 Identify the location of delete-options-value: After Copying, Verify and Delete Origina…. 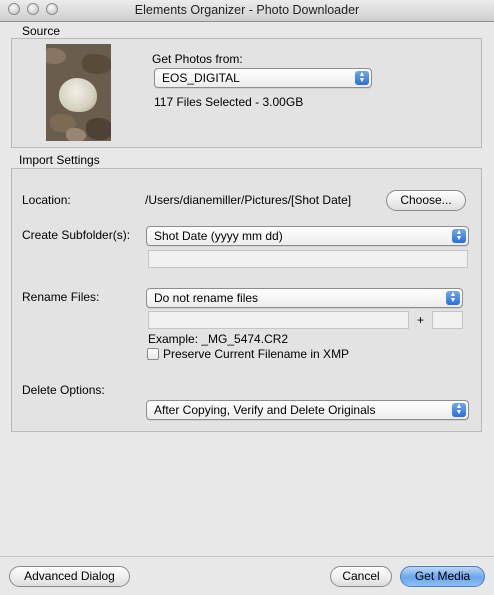
(265, 410).